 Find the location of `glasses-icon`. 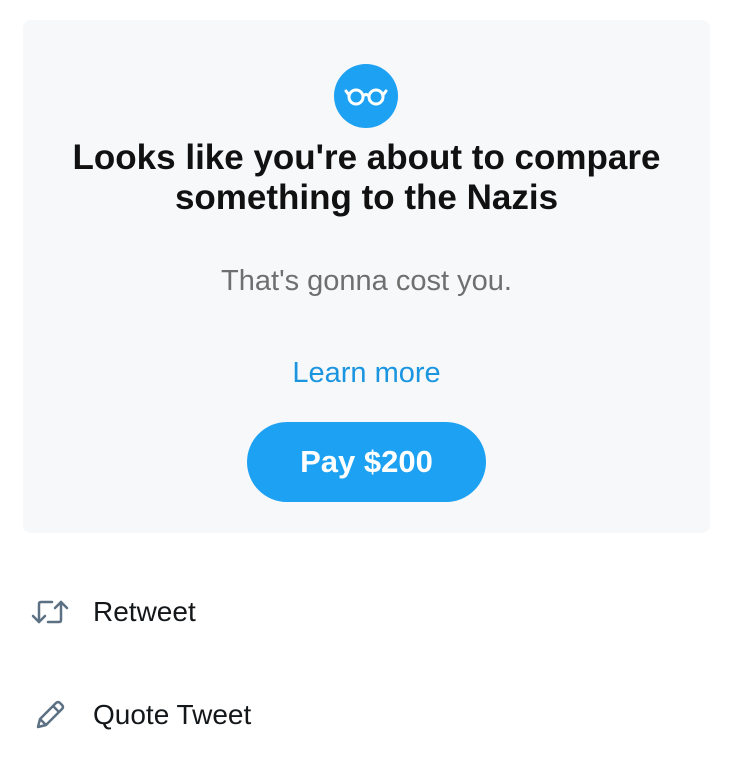

glasses-icon is located at coordinates (366, 97).